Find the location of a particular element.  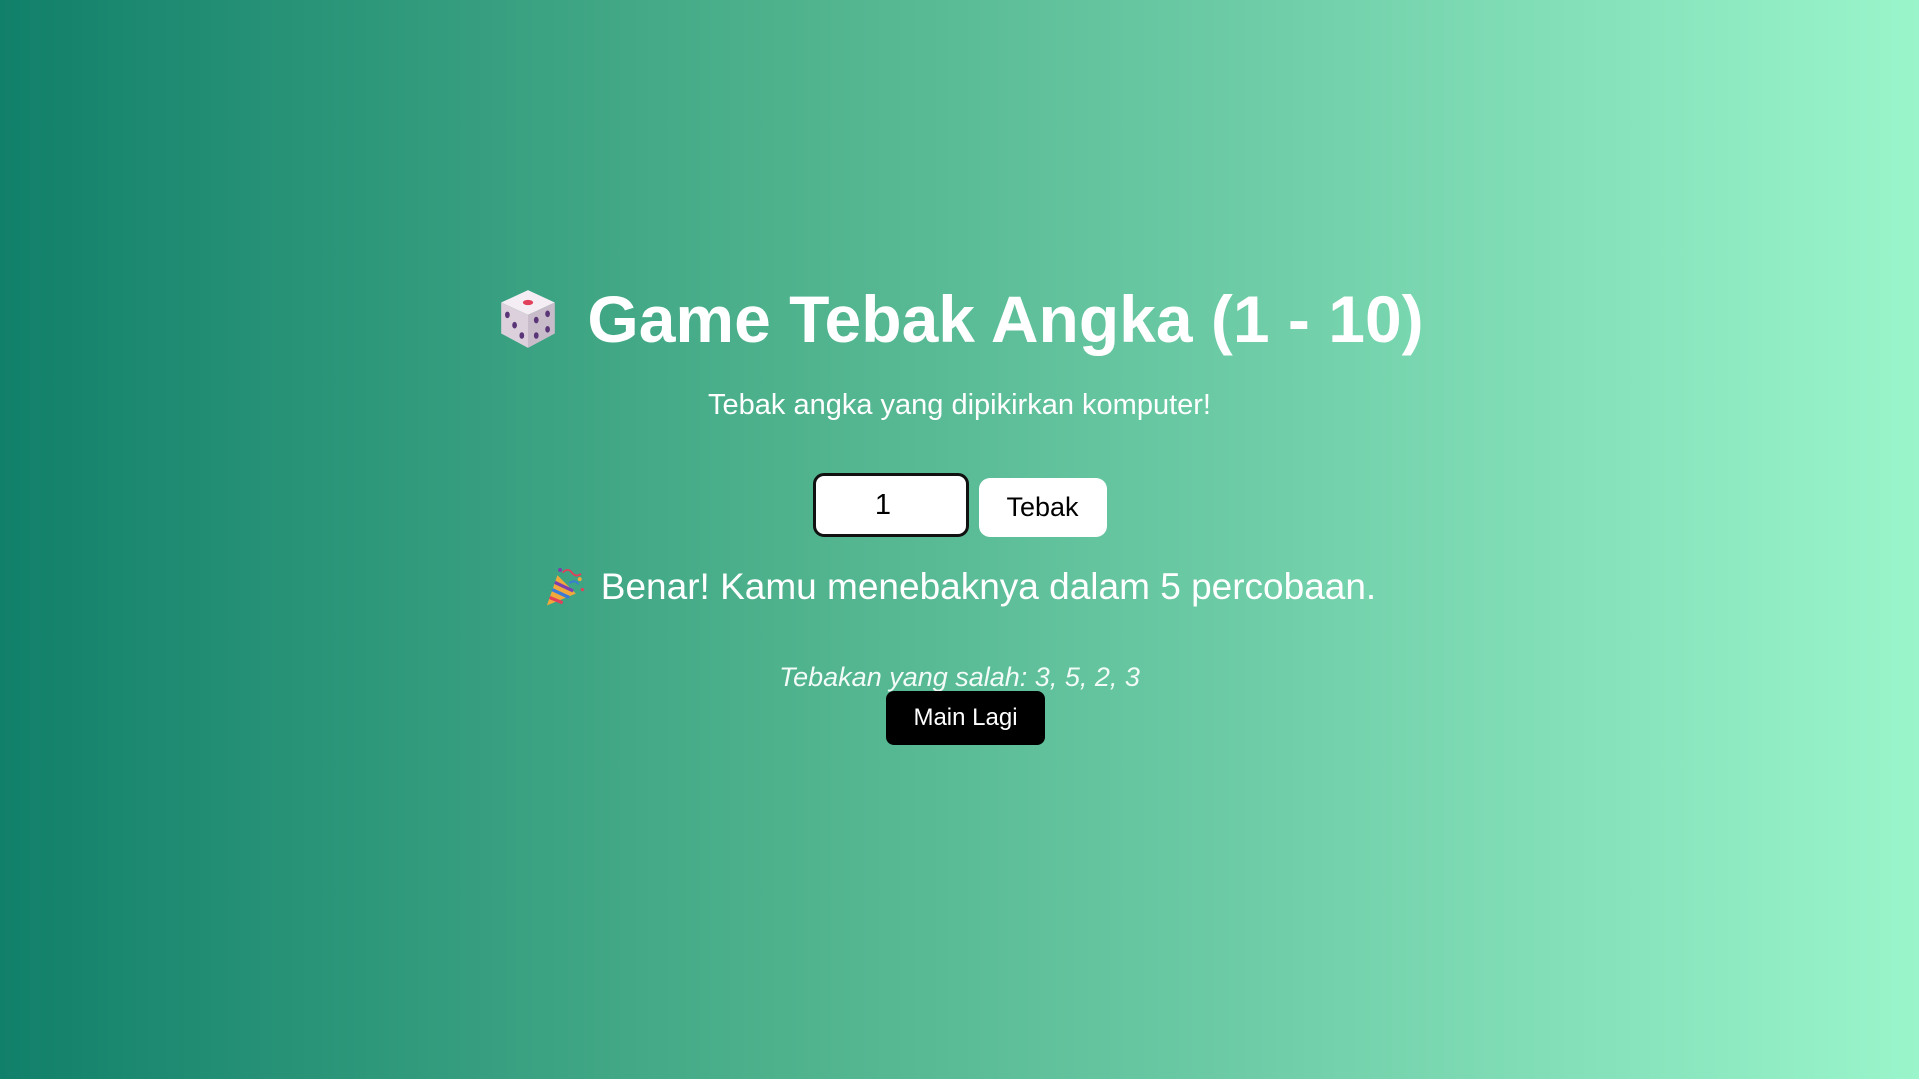

restart-row: Main Lagi is located at coordinates (959, 718).